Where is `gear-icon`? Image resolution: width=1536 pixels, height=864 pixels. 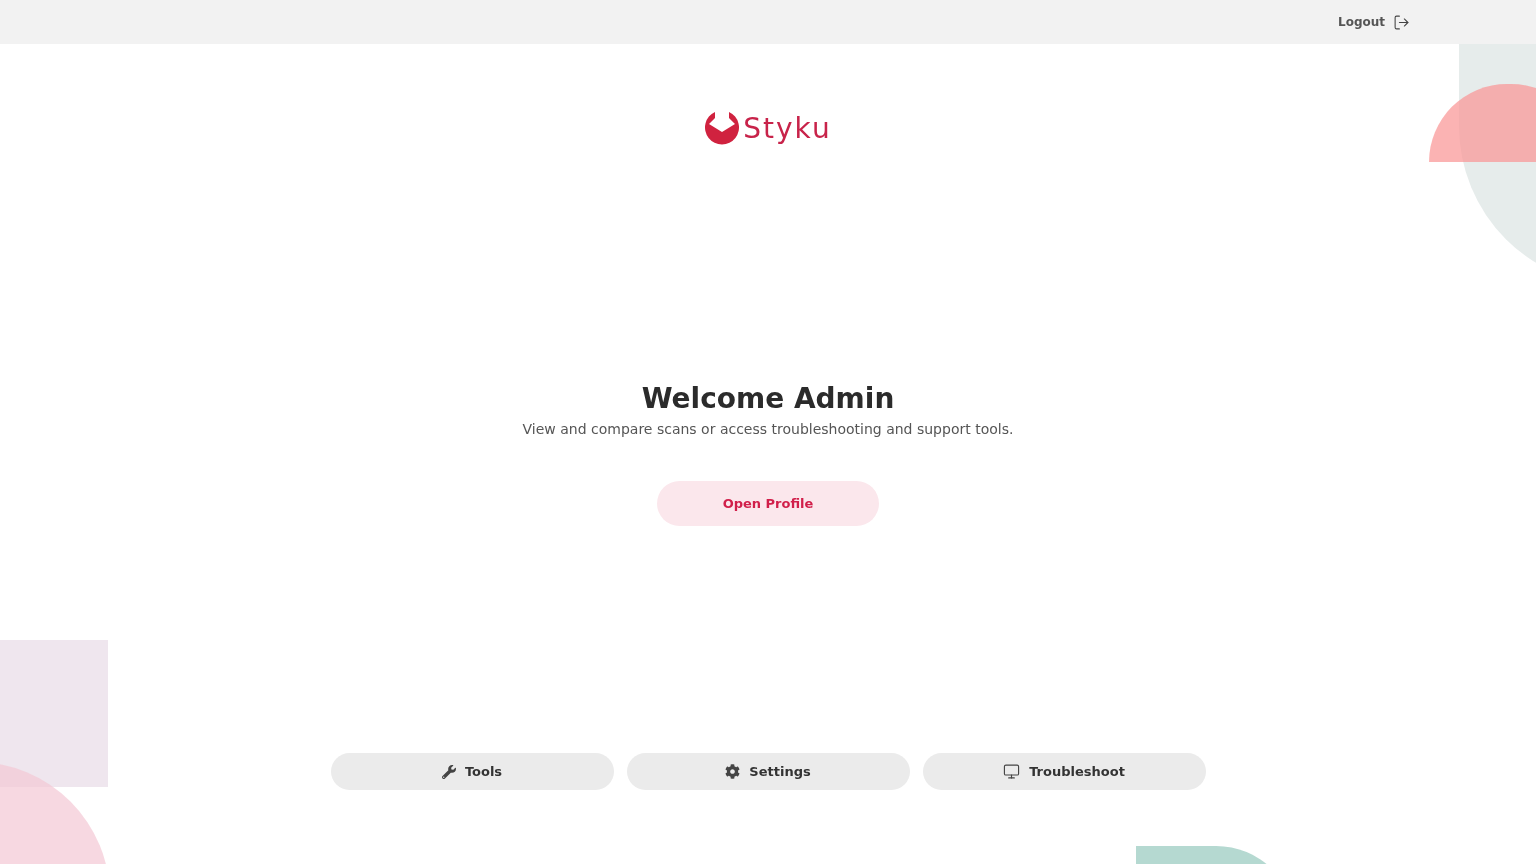
gear-icon is located at coordinates (733, 771).